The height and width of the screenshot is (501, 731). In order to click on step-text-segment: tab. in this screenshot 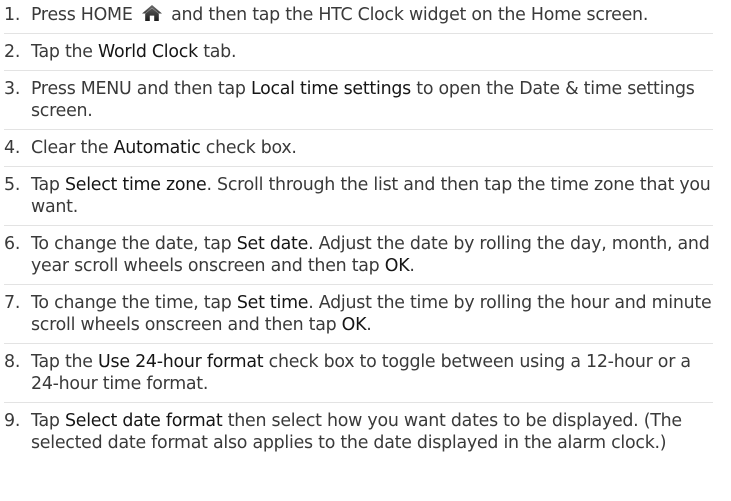, I will do `click(217, 52)`.